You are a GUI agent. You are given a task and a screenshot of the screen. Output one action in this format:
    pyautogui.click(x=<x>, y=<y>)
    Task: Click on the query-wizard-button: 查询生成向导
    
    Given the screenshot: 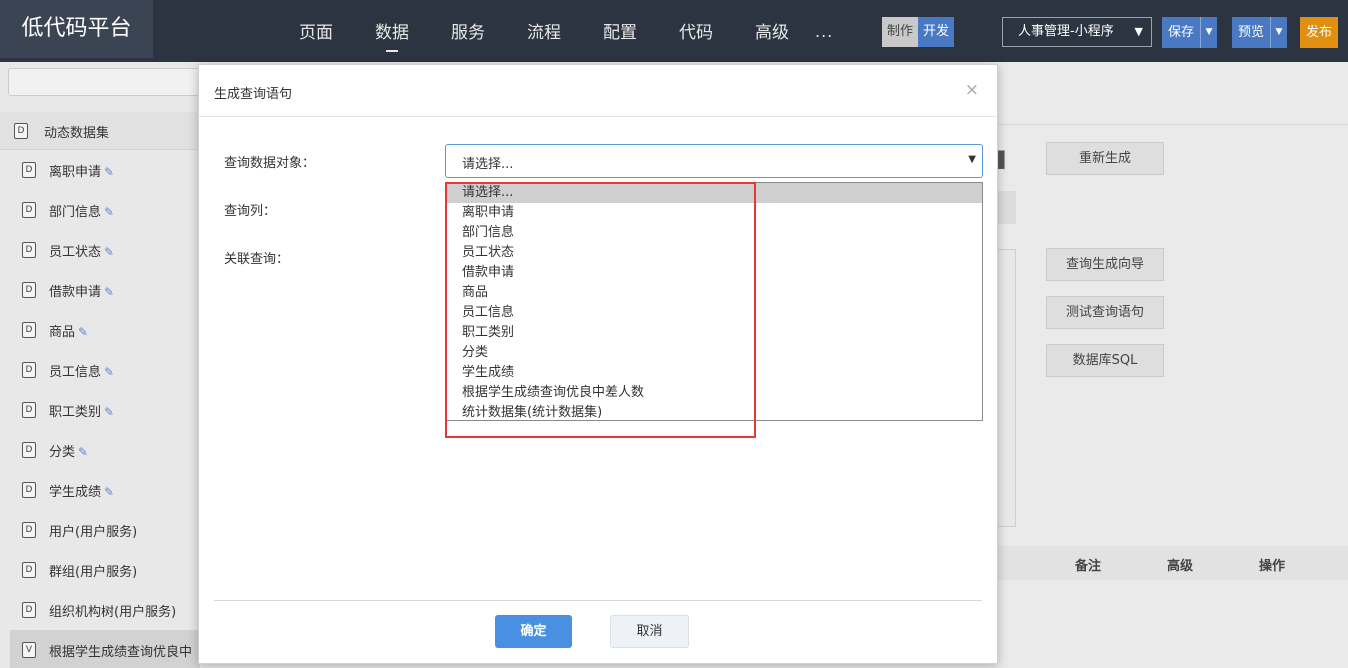 What is the action you would take?
    pyautogui.click(x=1105, y=264)
    